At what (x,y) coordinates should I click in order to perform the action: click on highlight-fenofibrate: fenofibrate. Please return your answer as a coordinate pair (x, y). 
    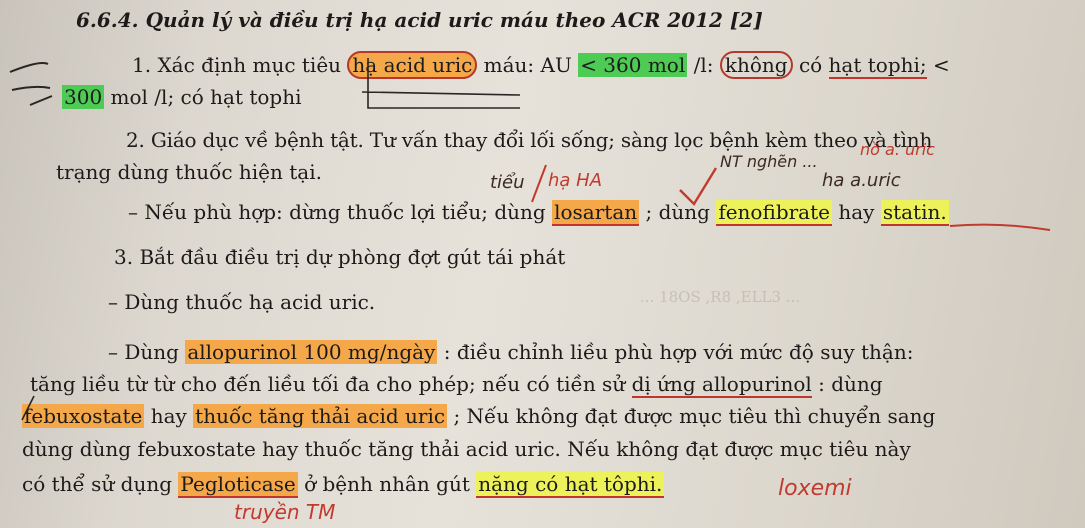
    Looking at the image, I should click on (774, 213).